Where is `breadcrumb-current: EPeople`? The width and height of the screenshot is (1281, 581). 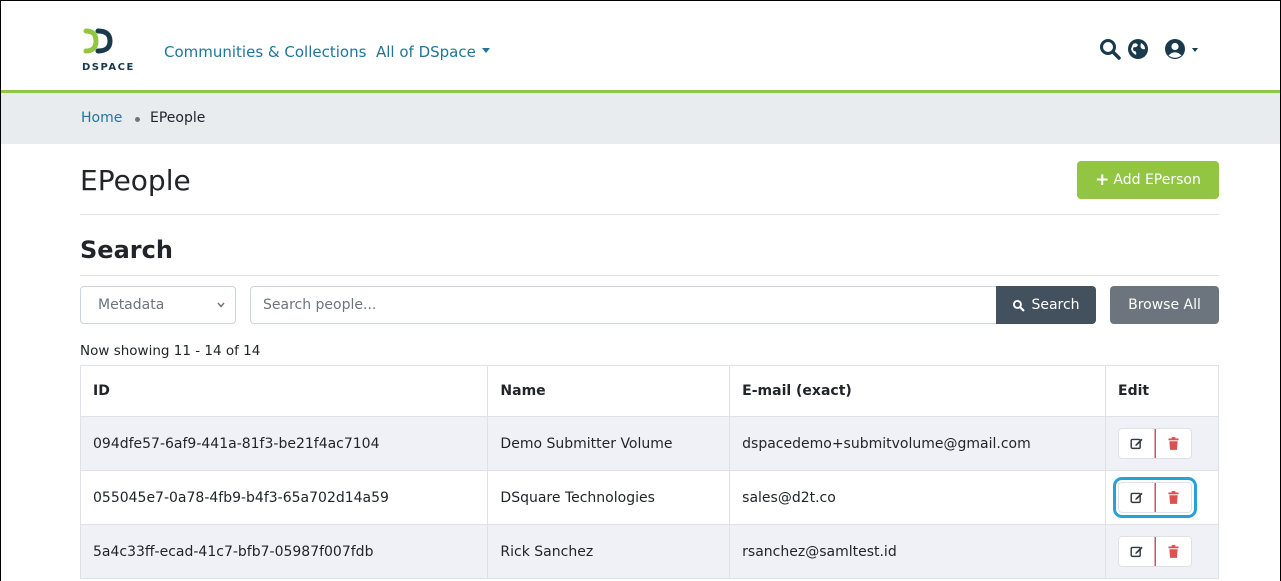
breadcrumb-current: EPeople is located at coordinates (178, 118).